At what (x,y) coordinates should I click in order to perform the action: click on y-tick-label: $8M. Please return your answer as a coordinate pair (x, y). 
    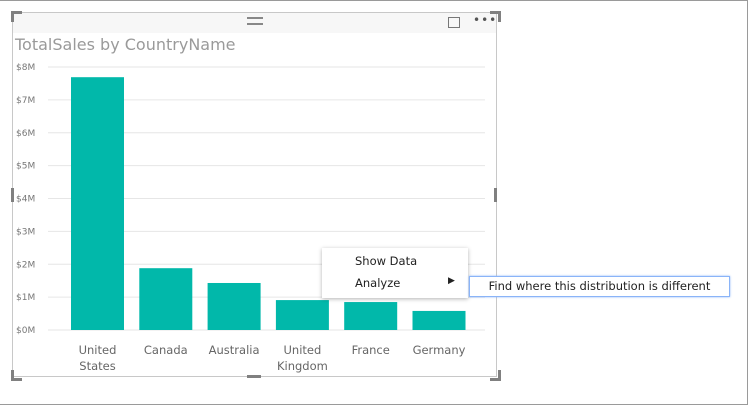
    Looking at the image, I should click on (25, 68).